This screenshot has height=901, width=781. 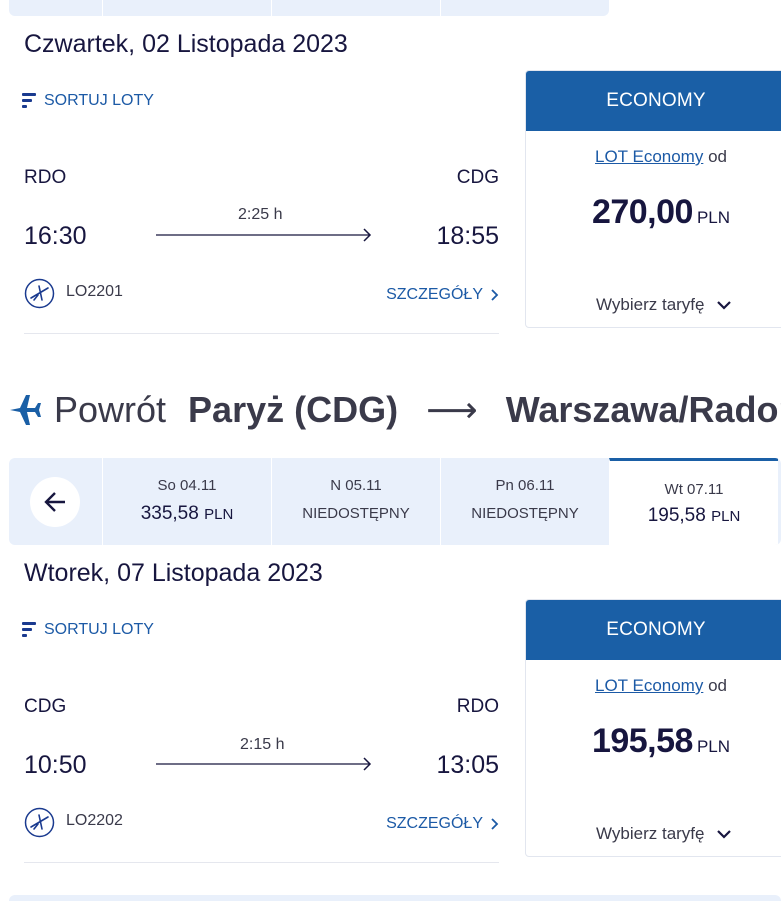 I want to click on date-option-mon: Pn 06.11 NIEDOSTĘPNY, so click(x=524, y=501).